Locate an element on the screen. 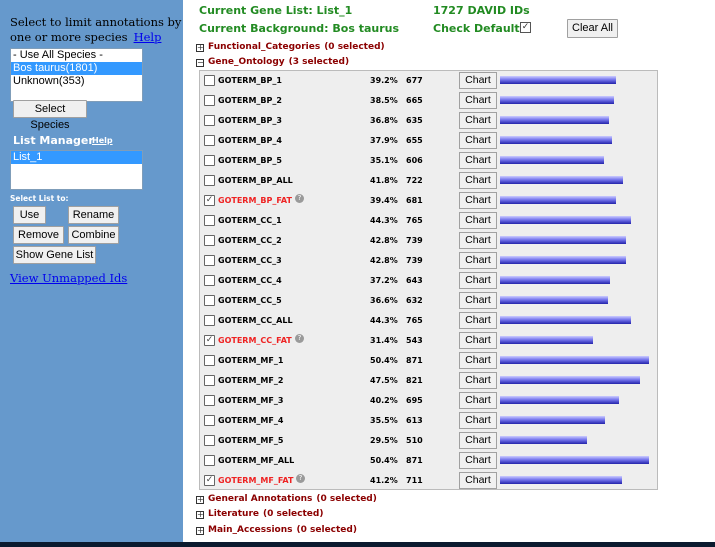  gene-list-select: List_1 is located at coordinates (76, 170).